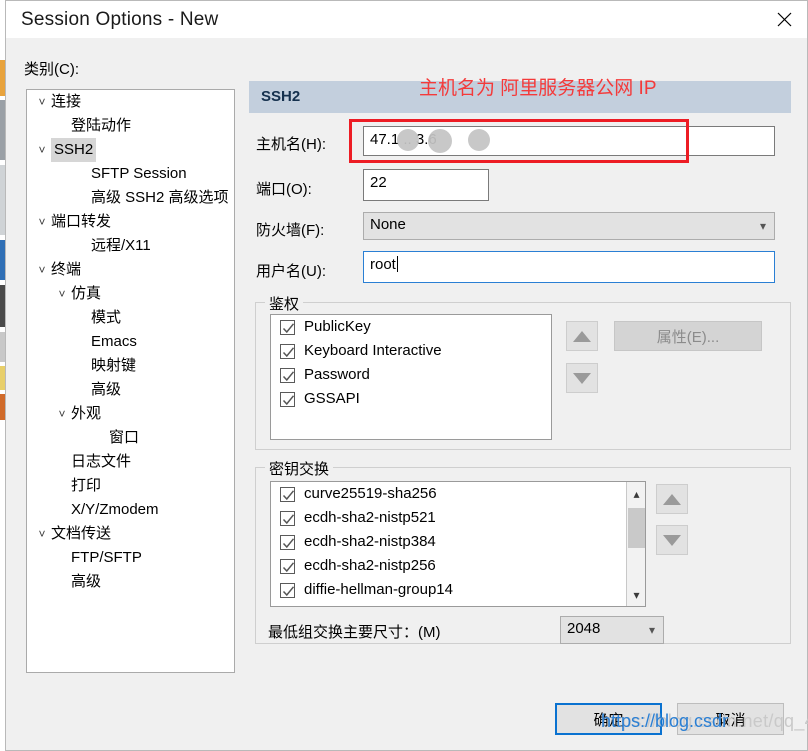 This screenshot has height=751, width=808. What do you see at coordinates (114, 341) in the screenshot?
I see `tree-item-label: Emacs` at bounding box center [114, 341].